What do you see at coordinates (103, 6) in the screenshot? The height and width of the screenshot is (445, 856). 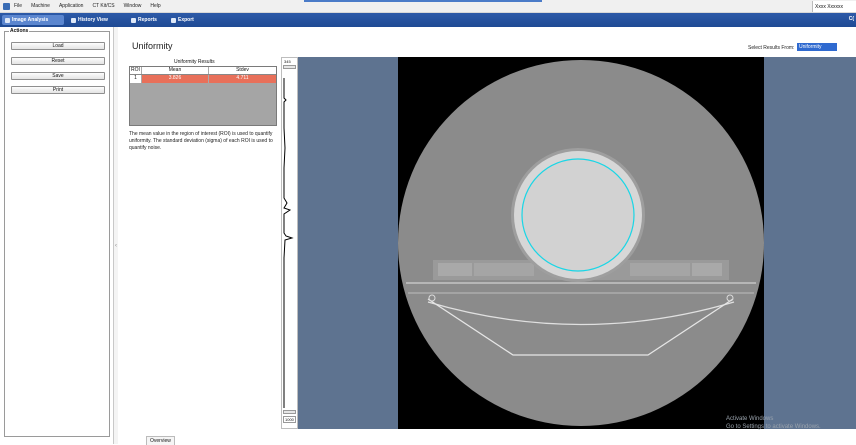 I see `menu-ct-kit: CT Kit/CS` at bounding box center [103, 6].